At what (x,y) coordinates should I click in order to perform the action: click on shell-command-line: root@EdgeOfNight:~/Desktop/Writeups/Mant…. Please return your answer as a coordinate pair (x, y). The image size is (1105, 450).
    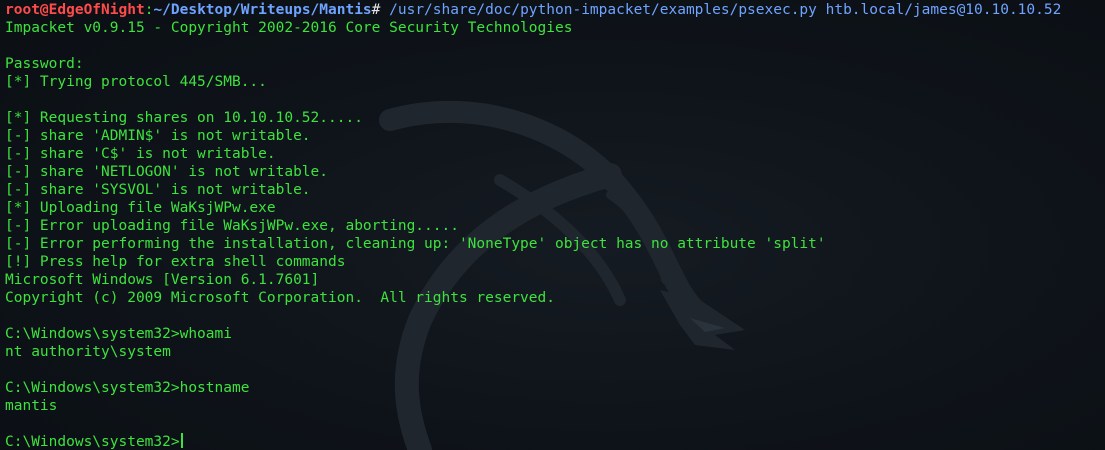
    Looking at the image, I should click on (555, 10).